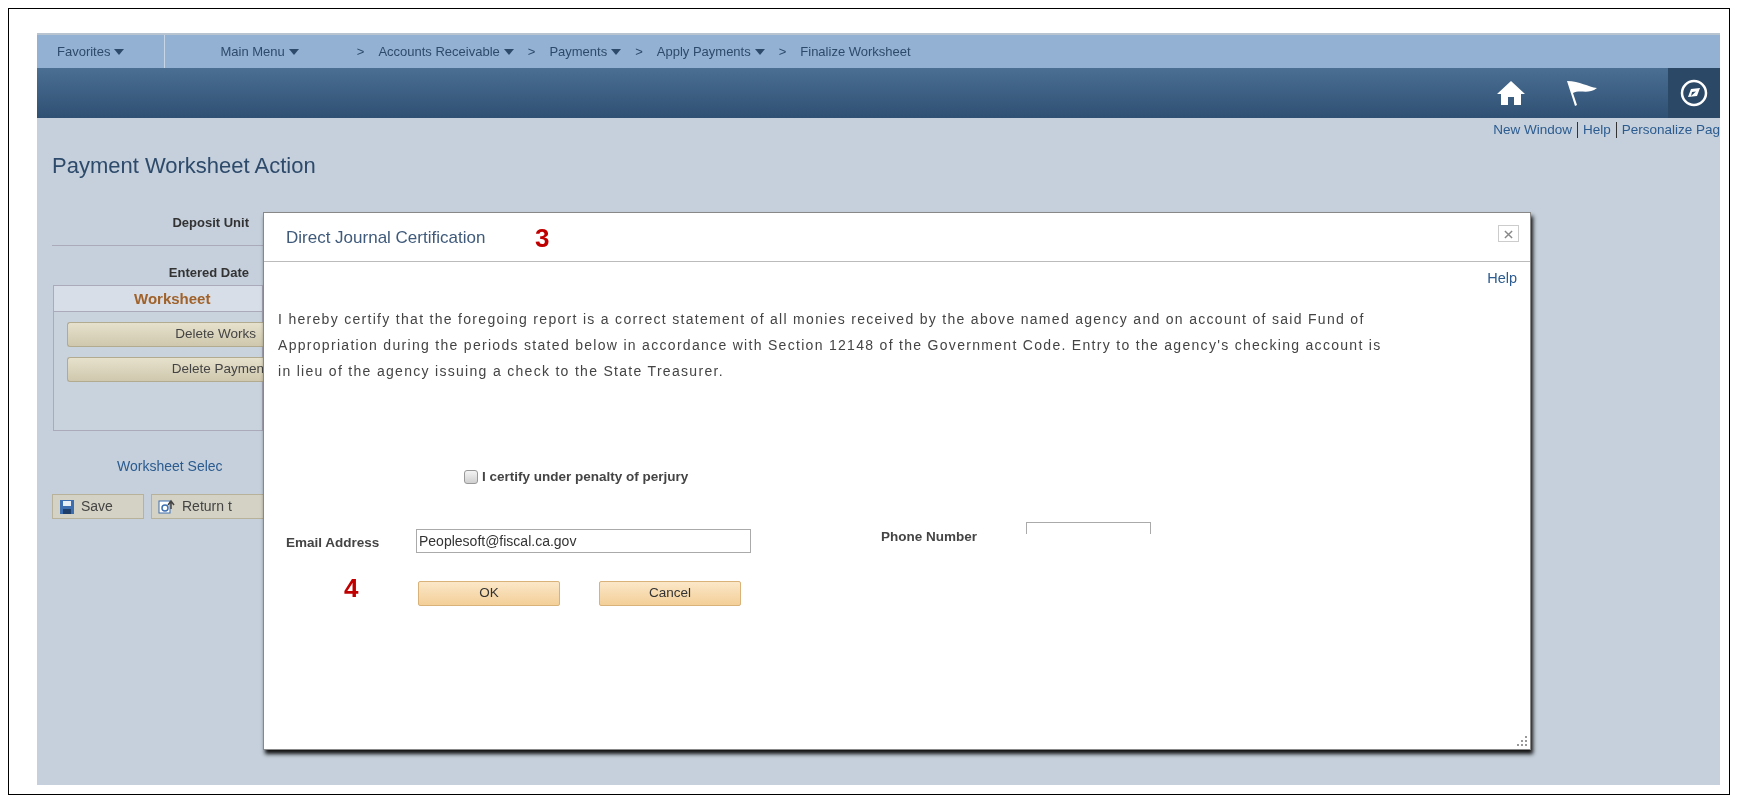 The height and width of the screenshot is (802, 1738). What do you see at coordinates (158, 299) in the screenshot?
I see `panel-header: Worksheet` at bounding box center [158, 299].